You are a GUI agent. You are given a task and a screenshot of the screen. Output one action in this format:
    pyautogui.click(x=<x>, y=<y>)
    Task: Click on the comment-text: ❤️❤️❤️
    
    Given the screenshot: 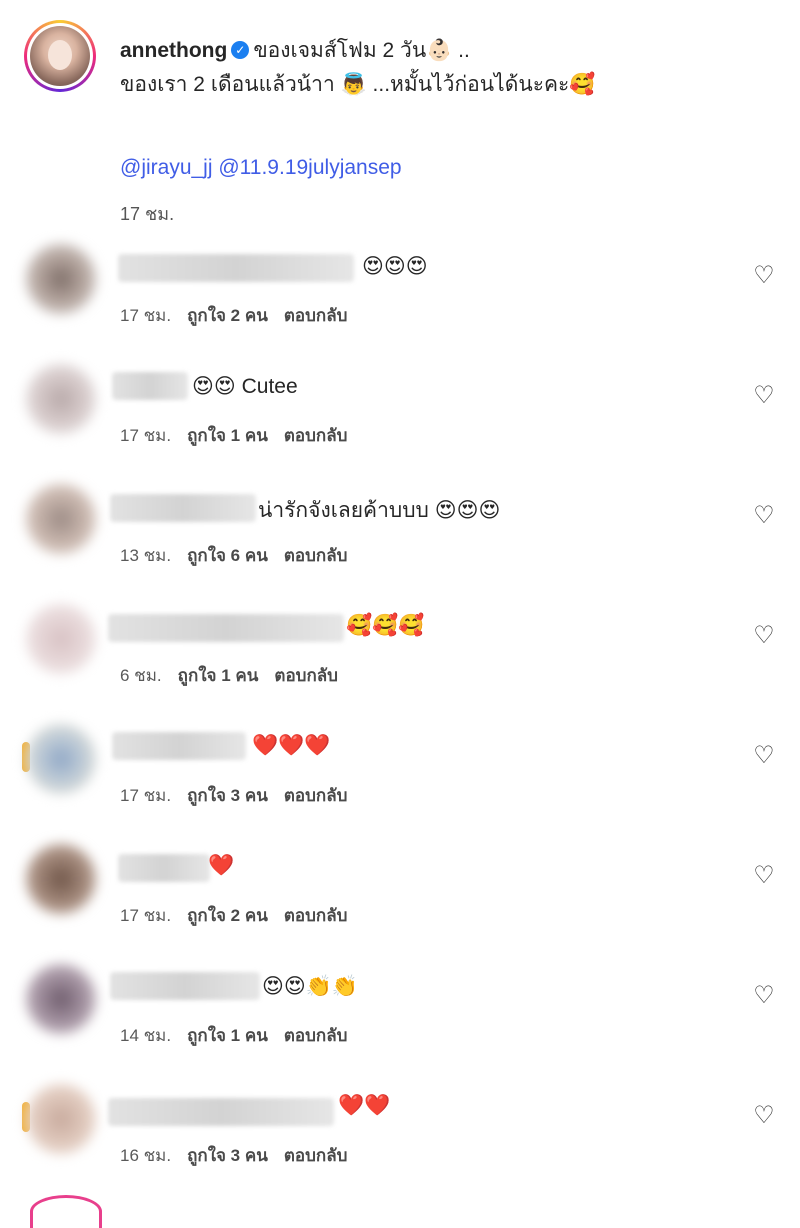 What is the action you would take?
    pyautogui.click(x=291, y=745)
    